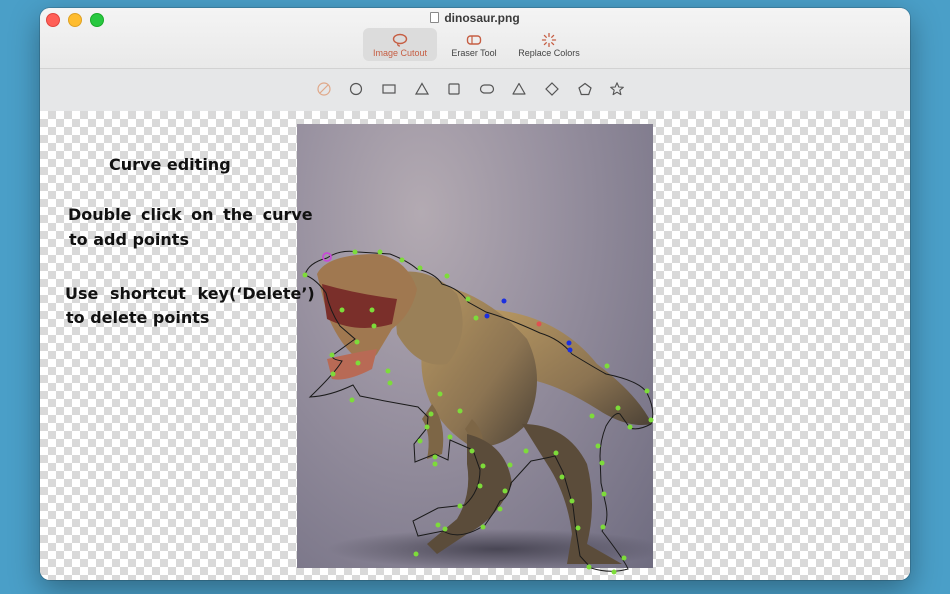 The image size is (950, 594). I want to click on window-title-text: dinosaur.png, so click(482, 18).